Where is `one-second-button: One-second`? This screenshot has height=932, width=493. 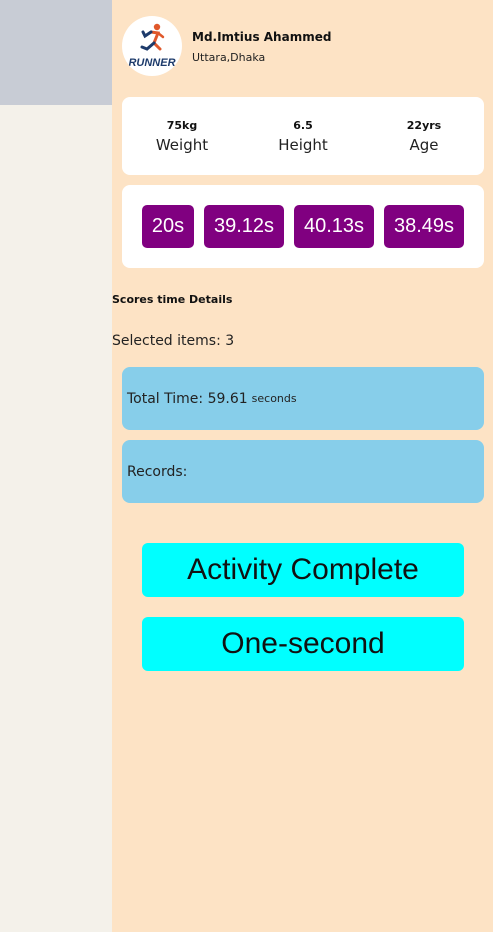 one-second-button: One-second is located at coordinates (303, 644).